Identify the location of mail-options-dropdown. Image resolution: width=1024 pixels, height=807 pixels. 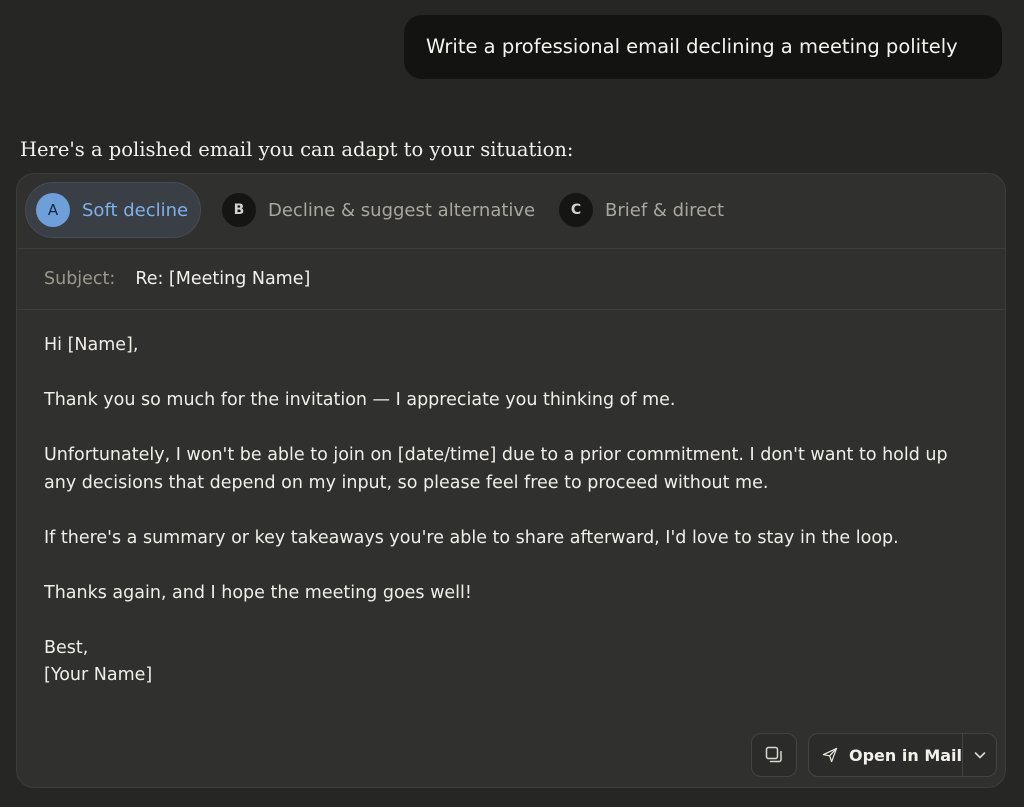
(979, 755).